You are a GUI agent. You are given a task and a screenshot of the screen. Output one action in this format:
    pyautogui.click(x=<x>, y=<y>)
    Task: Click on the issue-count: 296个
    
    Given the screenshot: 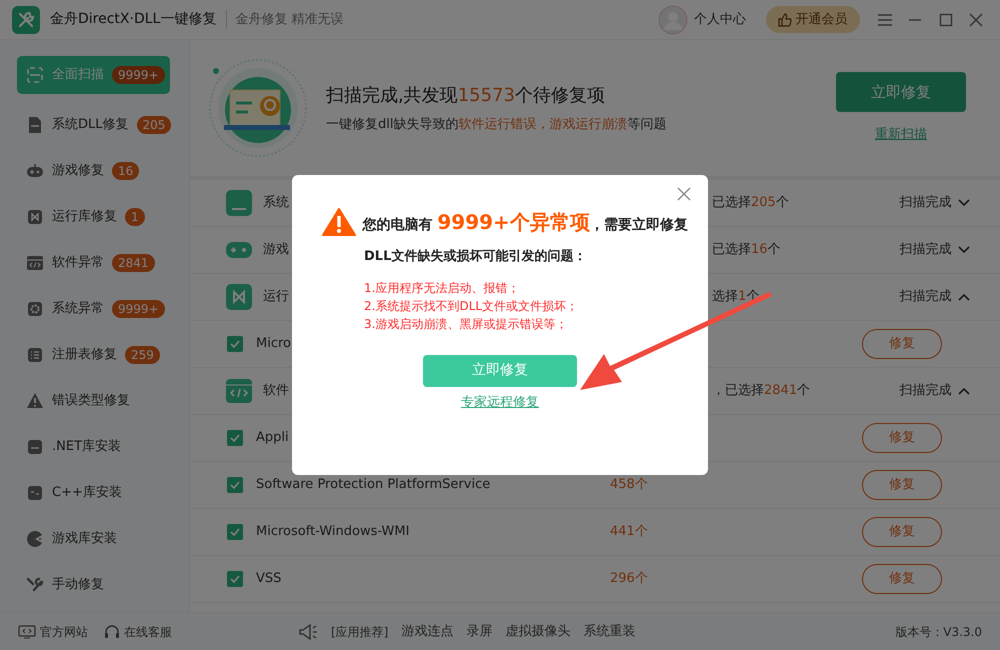 What is the action you would take?
    pyautogui.click(x=629, y=579)
    